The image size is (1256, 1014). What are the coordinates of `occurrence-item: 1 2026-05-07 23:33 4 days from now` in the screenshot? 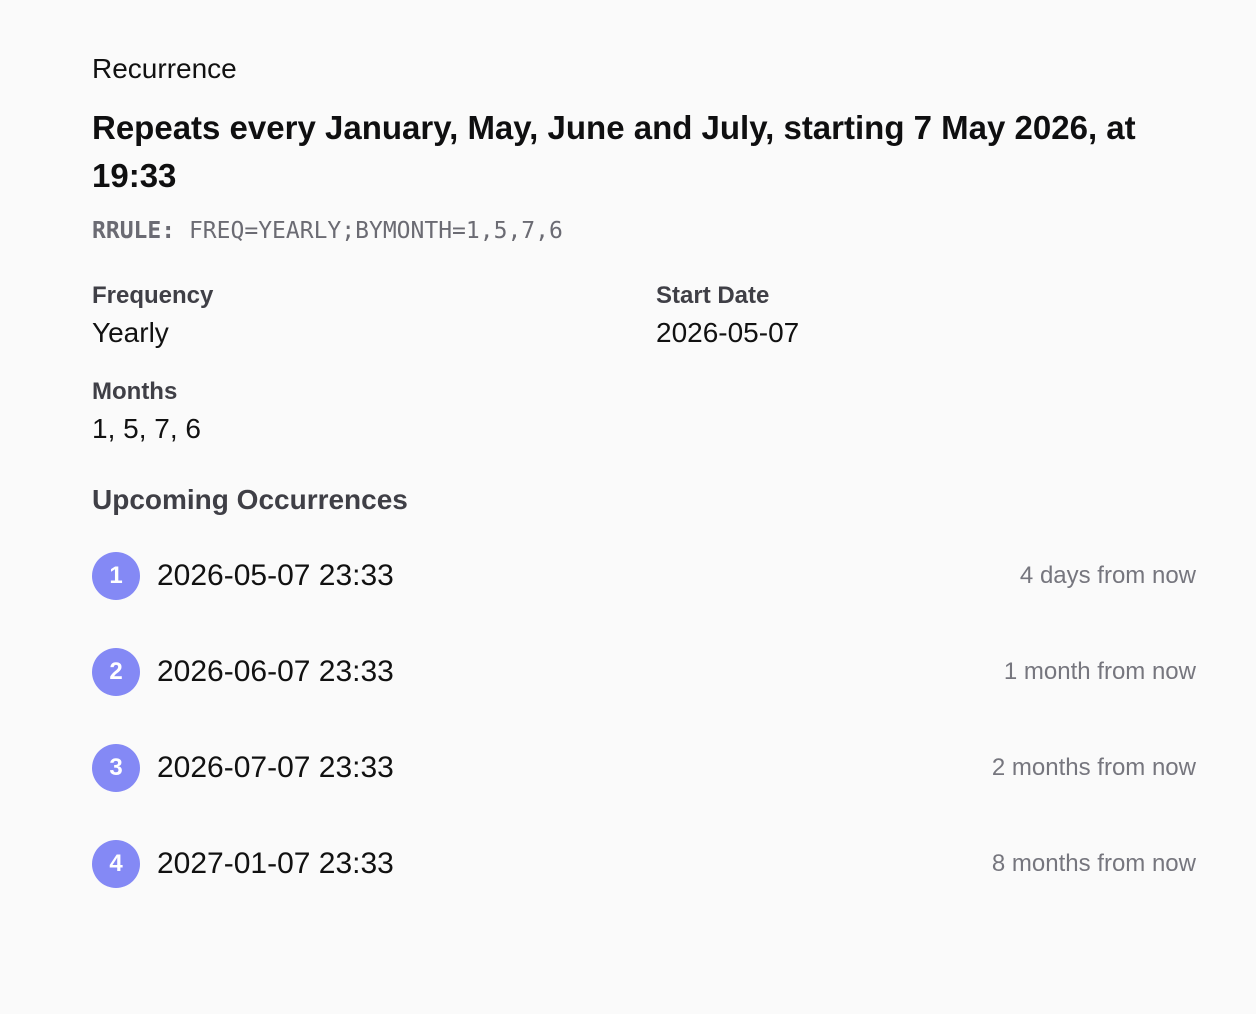 It's located at (644, 600).